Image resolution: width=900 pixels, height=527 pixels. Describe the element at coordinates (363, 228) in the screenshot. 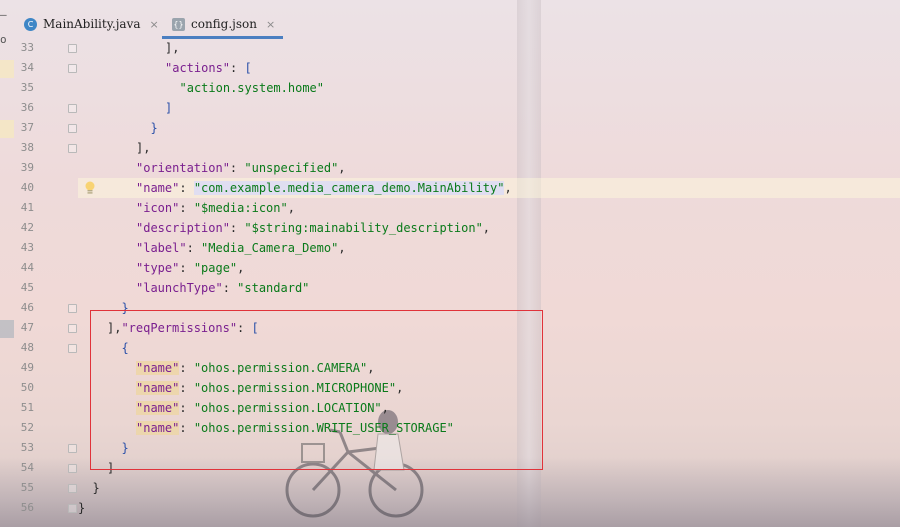

I see `code-token: "$string:mainability_description"` at that location.